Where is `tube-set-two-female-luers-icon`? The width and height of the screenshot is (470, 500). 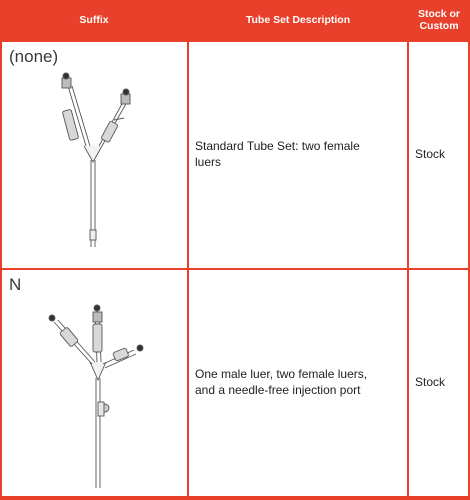
tube-set-two-female-luers-icon is located at coordinates (96, 159).